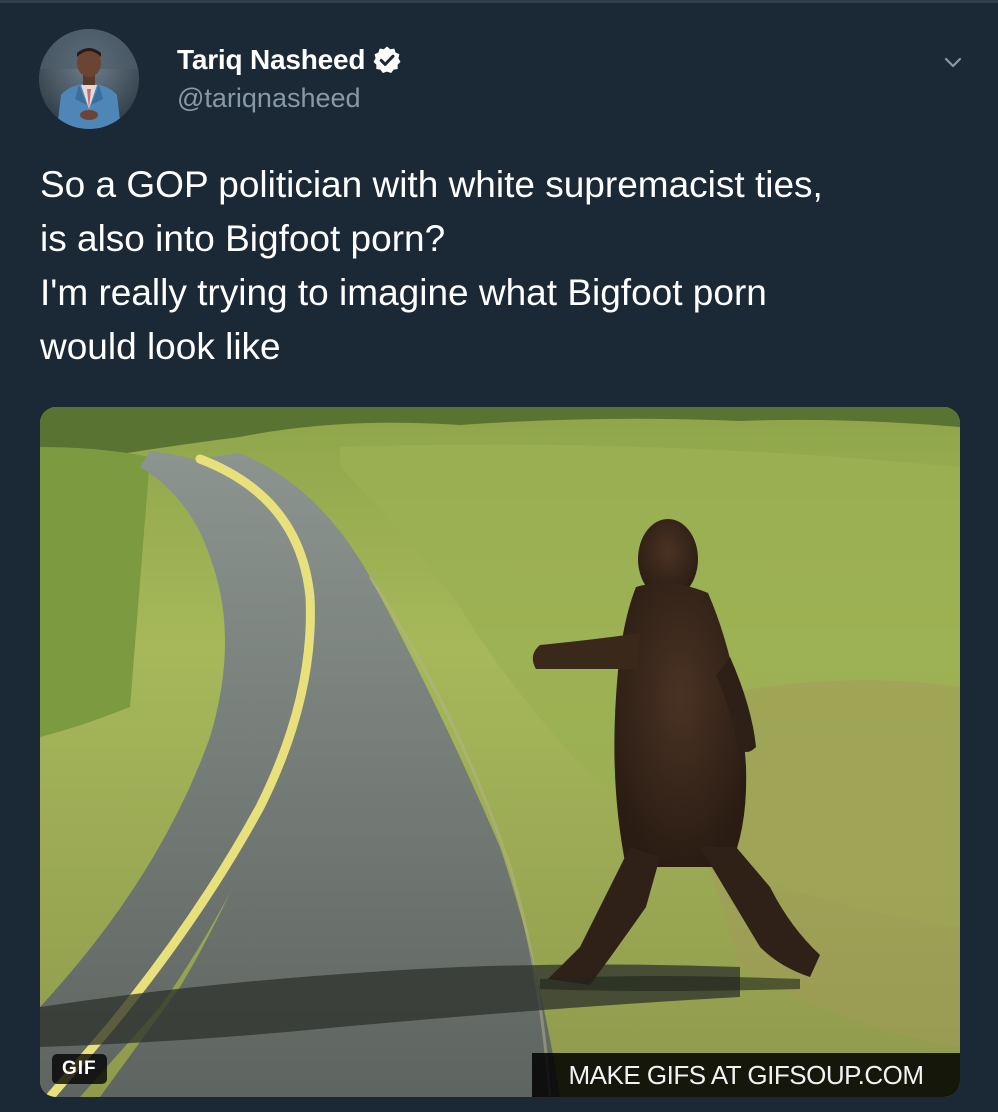  What do you see at coordinates (499, 1) in the screenshot?
I see `top-divider` at bounding box center [499, 1].